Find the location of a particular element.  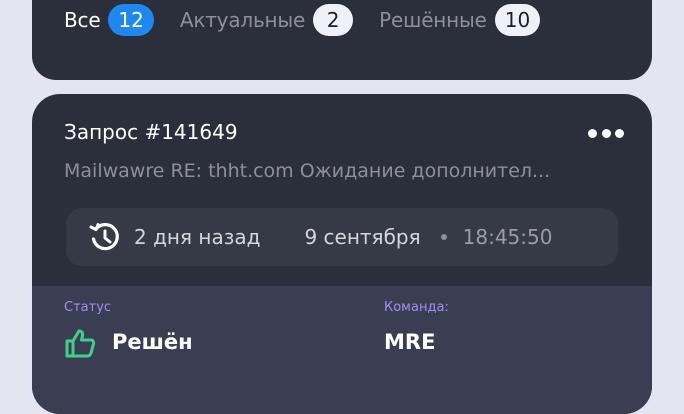

request-time-info: 2 дня назад 9 сентября 18:45:50 is located at coordinates (342, 237).